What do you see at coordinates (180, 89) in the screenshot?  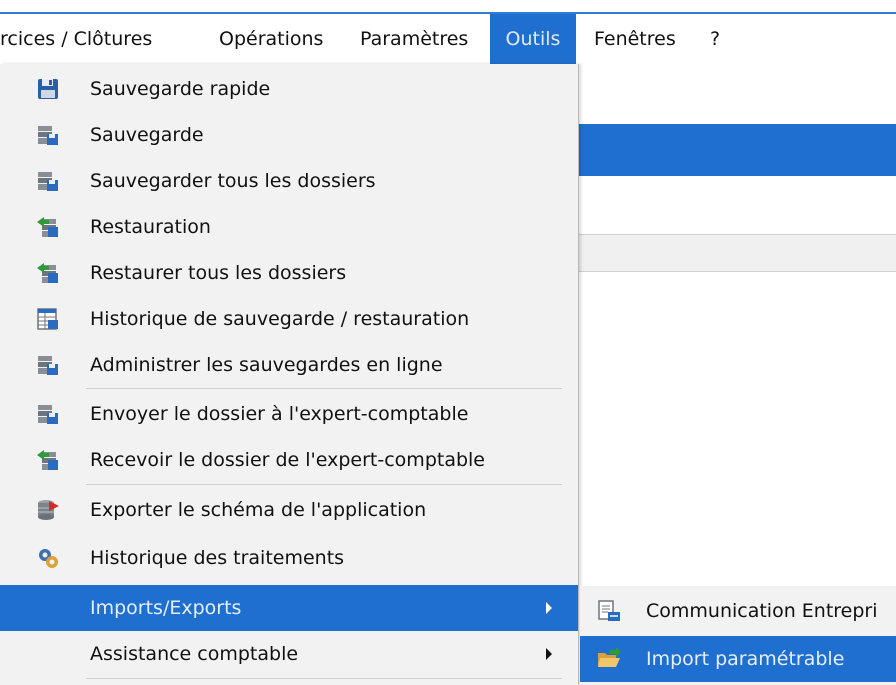 I see `menu-item-label: Sauvegarde rapide` at bounding box center [180, 89].